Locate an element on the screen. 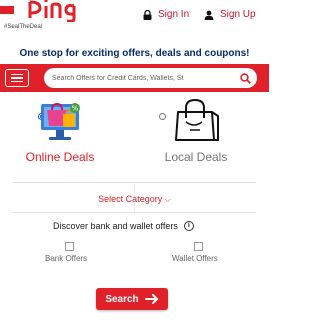 Image resolution: width=320 pixels, height=323 pixels. shopping-bag-icon is located at coordinates (197, 119).